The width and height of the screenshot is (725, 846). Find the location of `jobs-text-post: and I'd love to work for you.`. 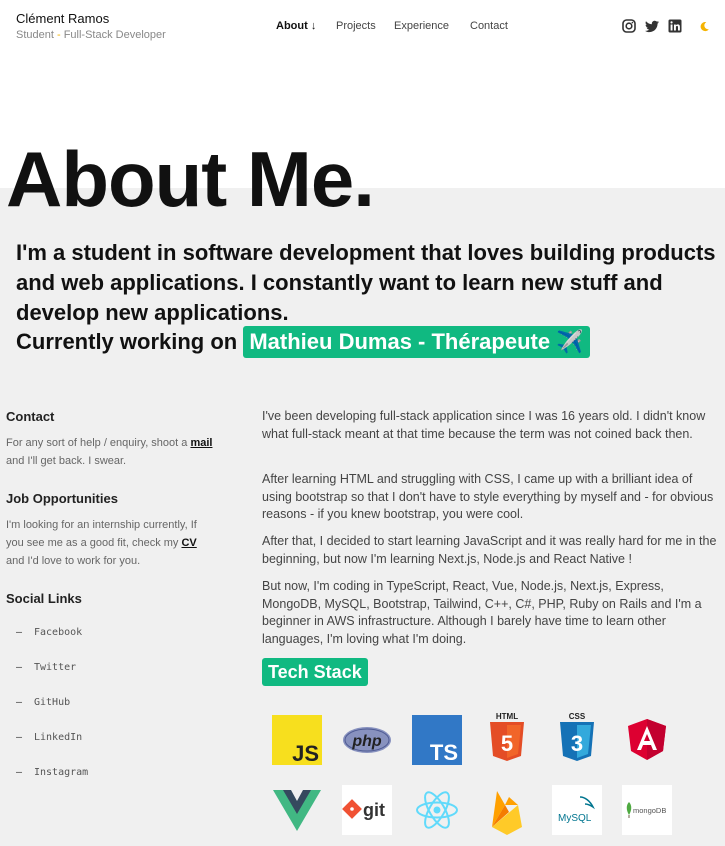

jobs-text-post: and I'd love to work for you. is located at coordinates (73, 561).